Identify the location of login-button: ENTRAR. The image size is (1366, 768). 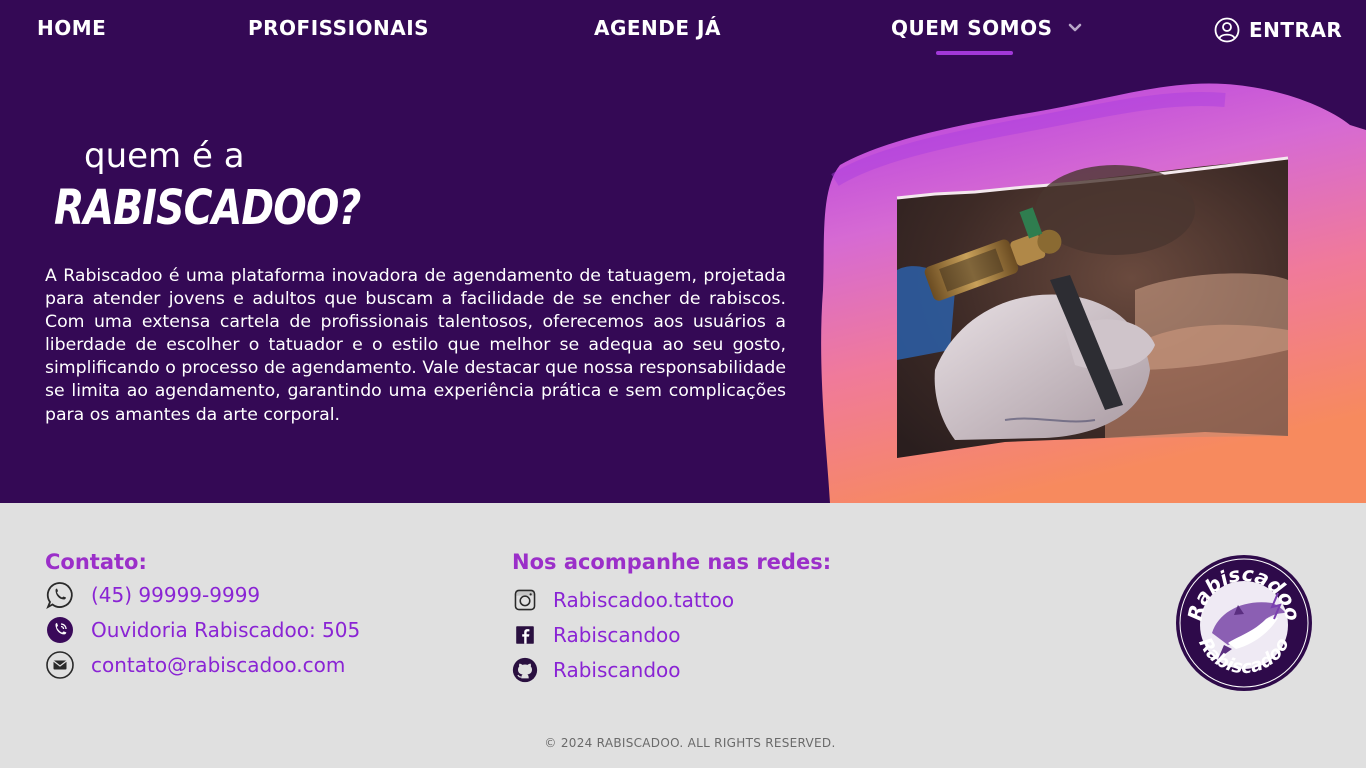
(1278, 30).